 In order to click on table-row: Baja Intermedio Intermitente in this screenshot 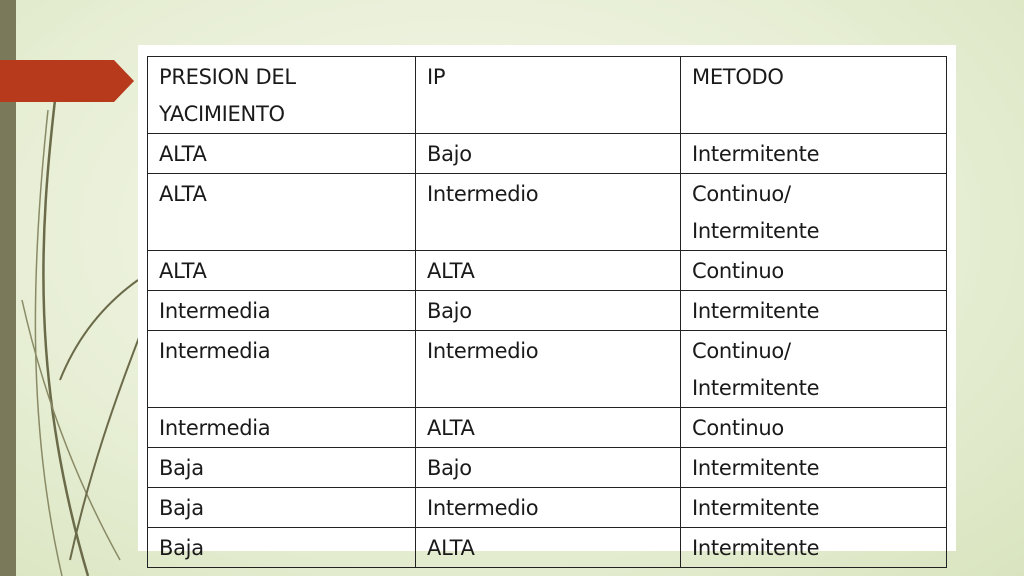, I will do `click(547, 507)`.